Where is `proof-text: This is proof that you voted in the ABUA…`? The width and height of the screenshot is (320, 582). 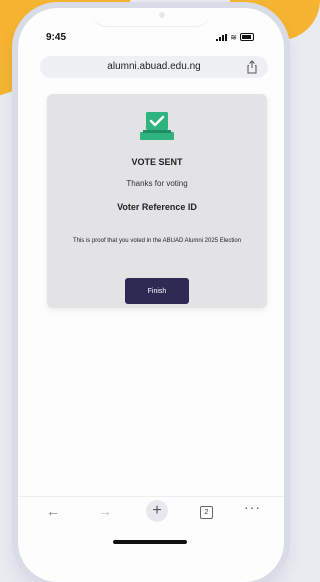
proof-text: This is proof that you voted in the ABUA… is located at coordinates (157, 241).